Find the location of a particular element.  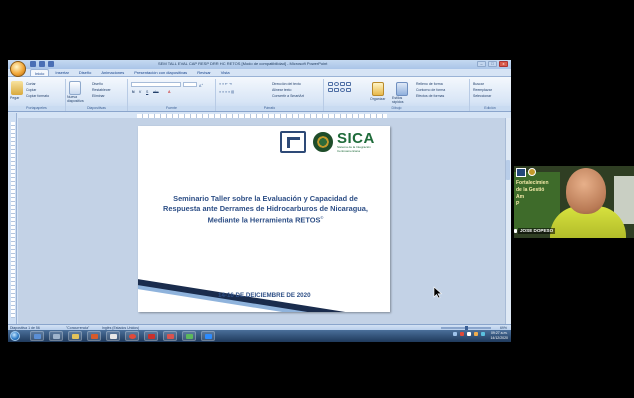

text-direction-button: Dirección del texto is located at coordinates (286, 84).